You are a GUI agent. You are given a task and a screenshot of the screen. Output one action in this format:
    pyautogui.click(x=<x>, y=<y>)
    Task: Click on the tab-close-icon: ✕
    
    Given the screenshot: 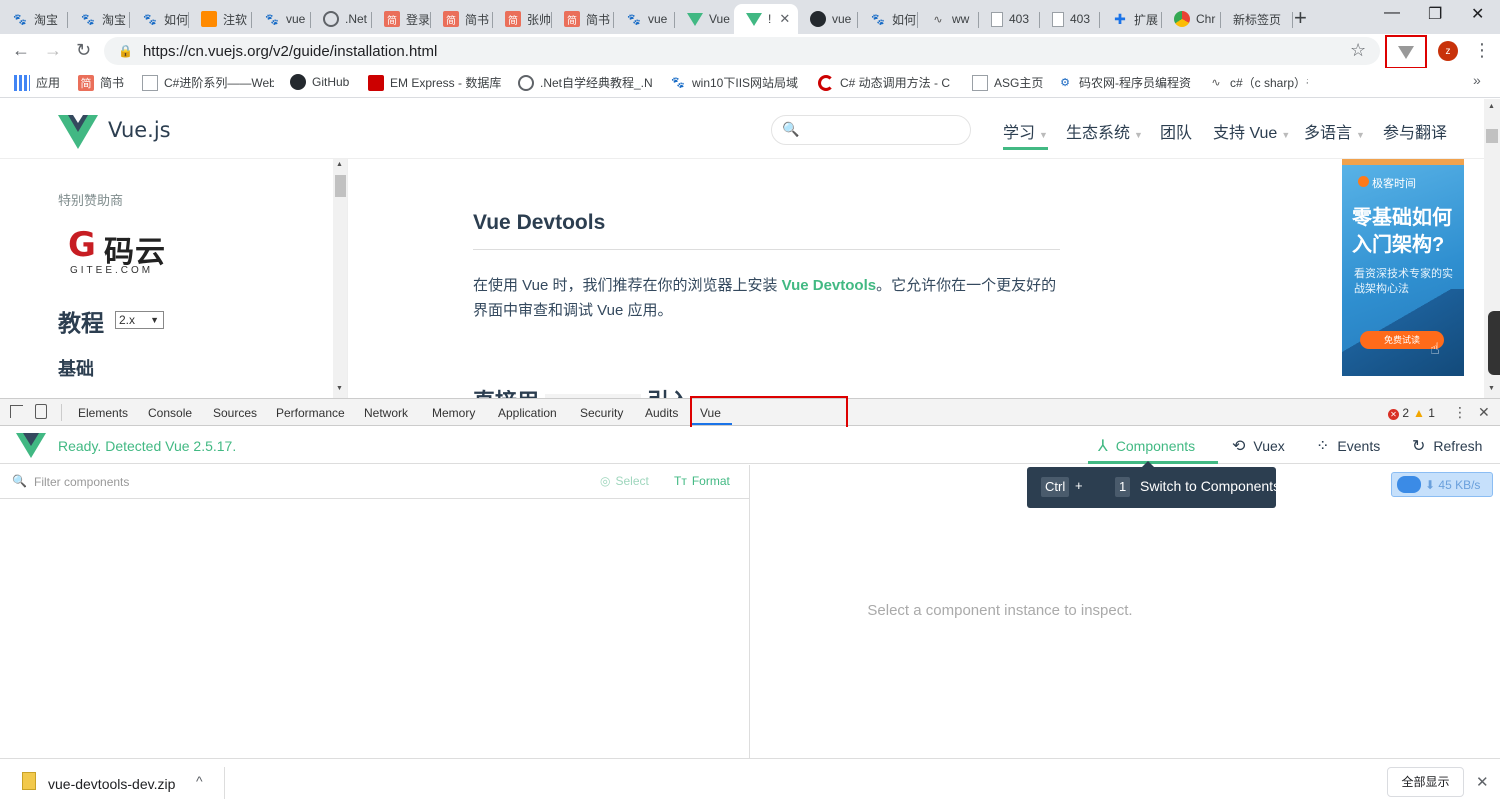 What is the action you would take?
    pyautogui.click(x=784, y=19)
    